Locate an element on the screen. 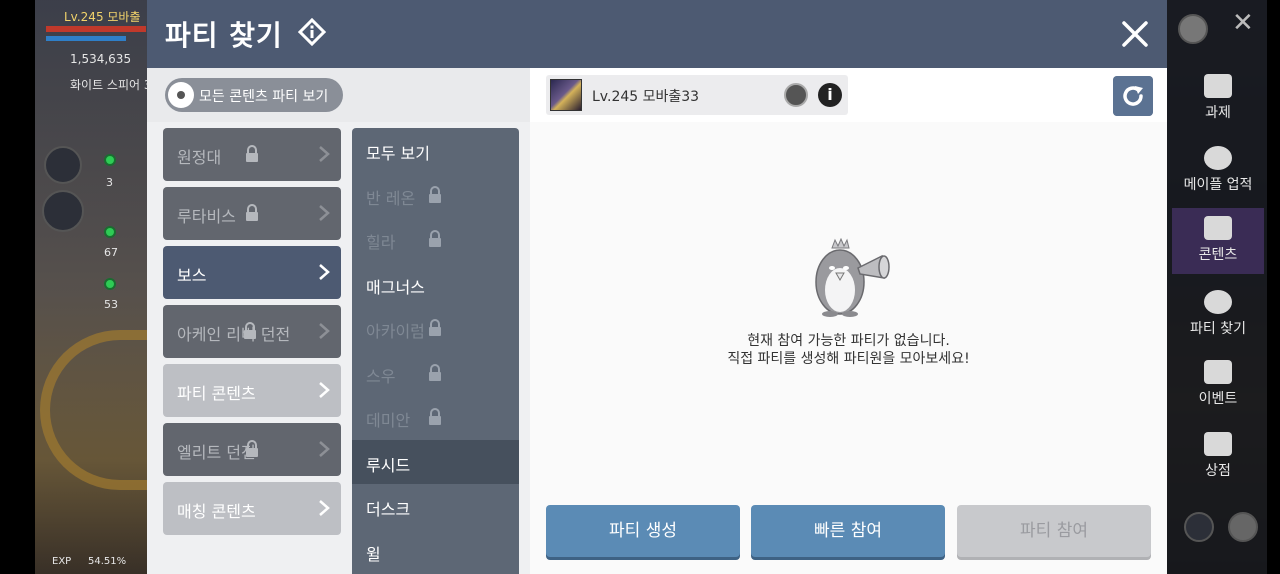  boss-item-all: 모두 보기 is located at coordinates (435, 150).